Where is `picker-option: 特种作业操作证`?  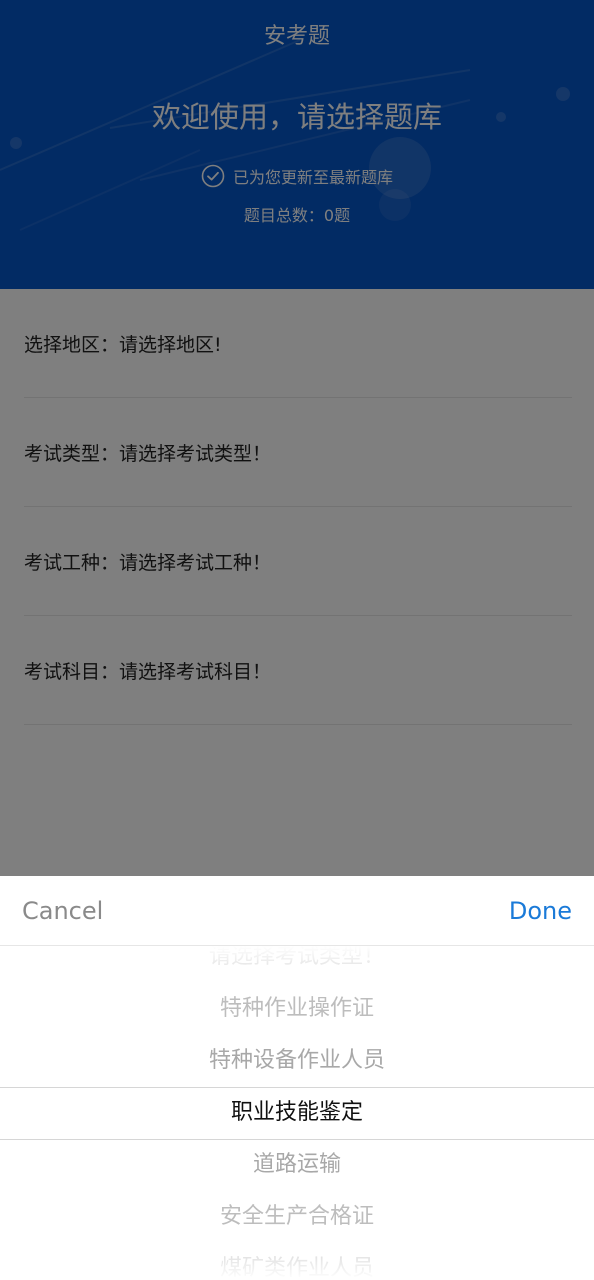 picker-option: 特种作业操作证 is located at coordinates (297, 1009).